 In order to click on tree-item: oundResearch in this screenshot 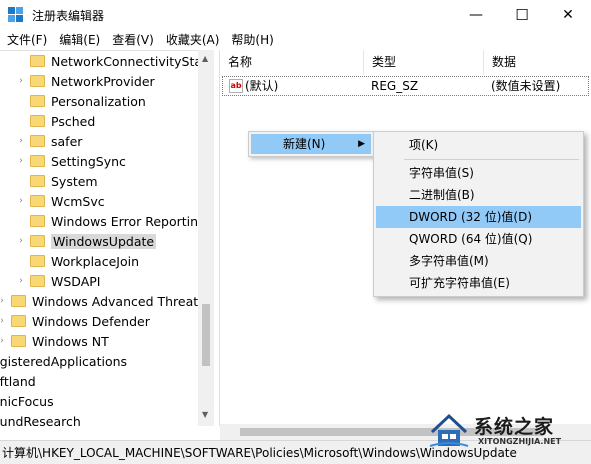, I will do `click(40, 419)`.